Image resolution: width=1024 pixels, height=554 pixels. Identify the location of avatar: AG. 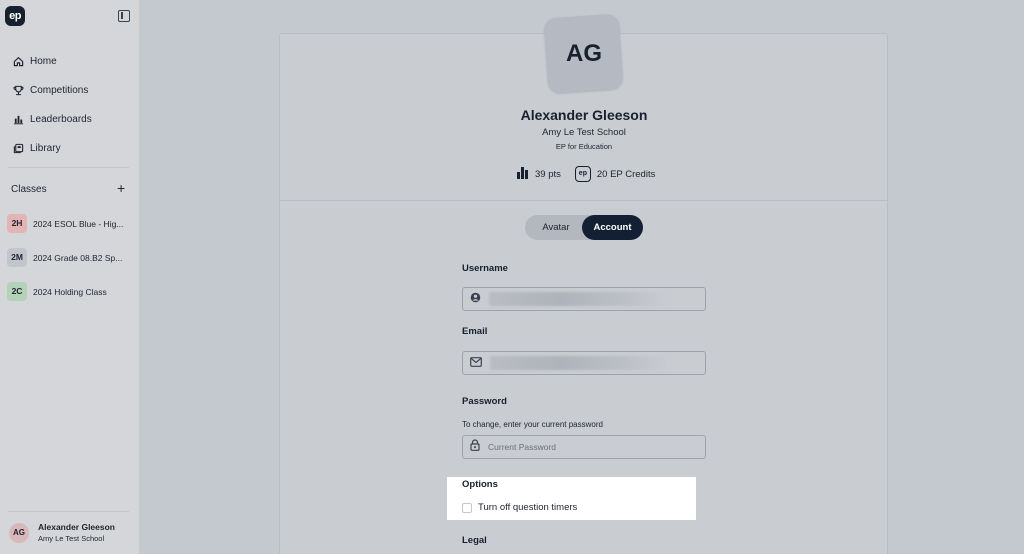
(19, 532).